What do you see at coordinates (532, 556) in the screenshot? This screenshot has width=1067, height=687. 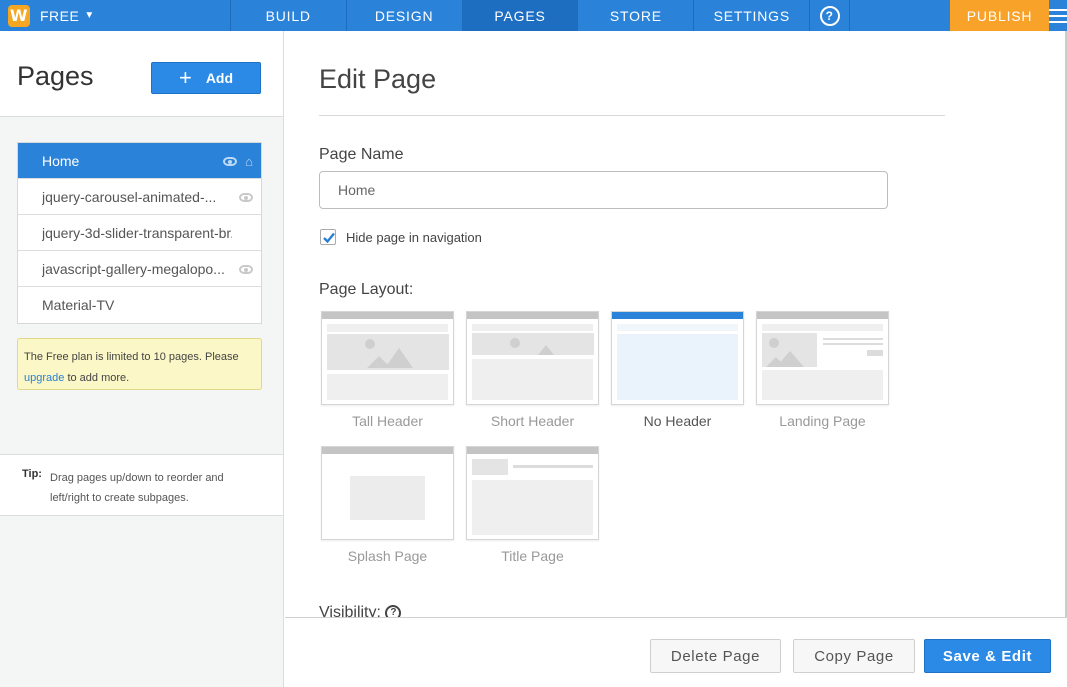 I see `layout-label: Title Page` at bounding box center [532, 556].